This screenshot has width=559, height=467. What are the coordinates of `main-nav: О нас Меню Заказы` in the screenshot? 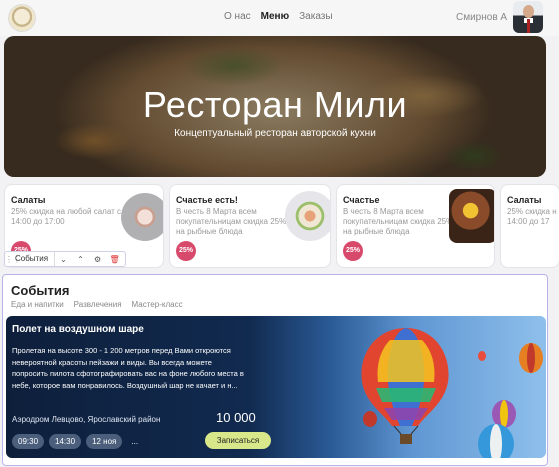 It's located at (278, 16).